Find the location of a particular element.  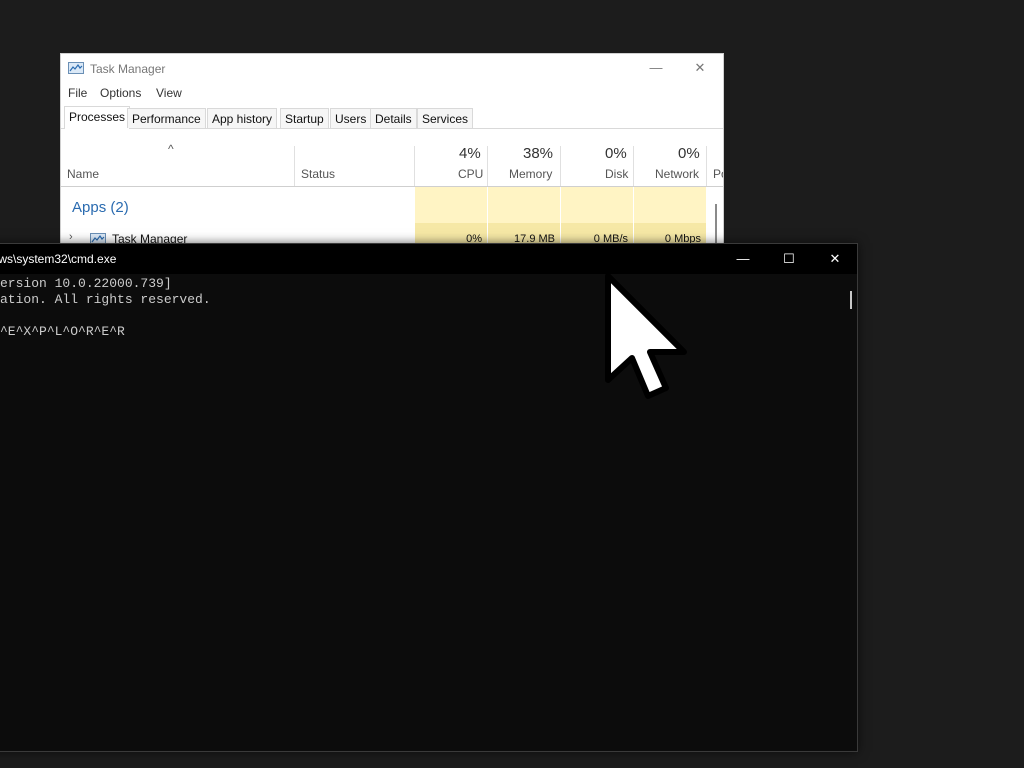

menu-file: File is located at coordinates (77, 93).